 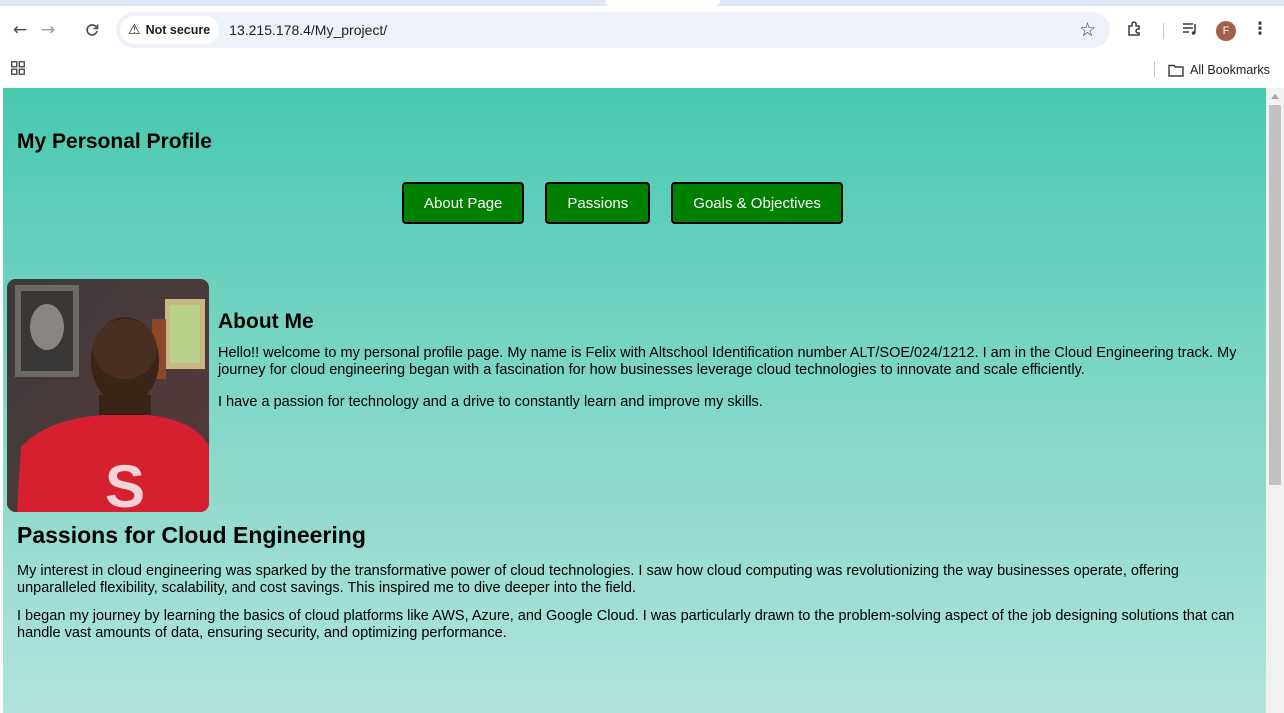 What do you see at coordinates (1226, 31) in the screenshot?
I see `avatar: F` at bounding box center [1226, 31].